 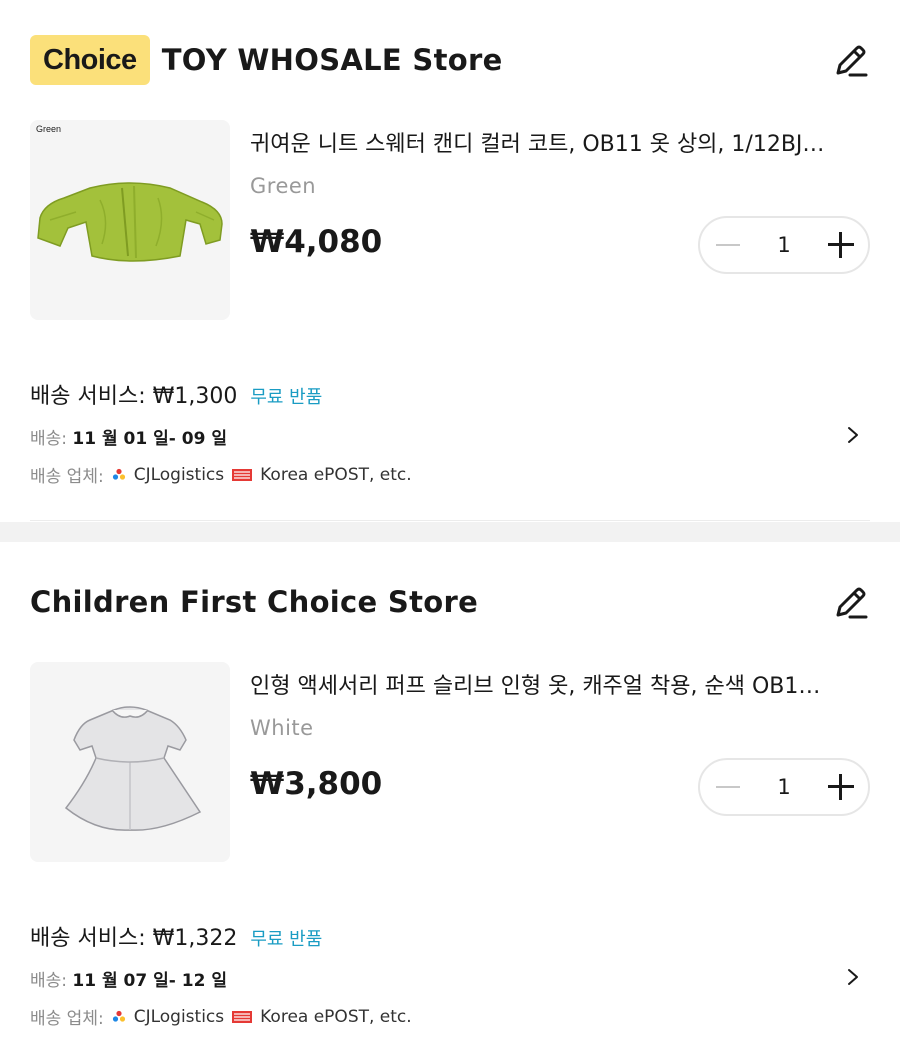 I want to click on store-name: TOY WHOSALE Store, so click(x=332, y=60).